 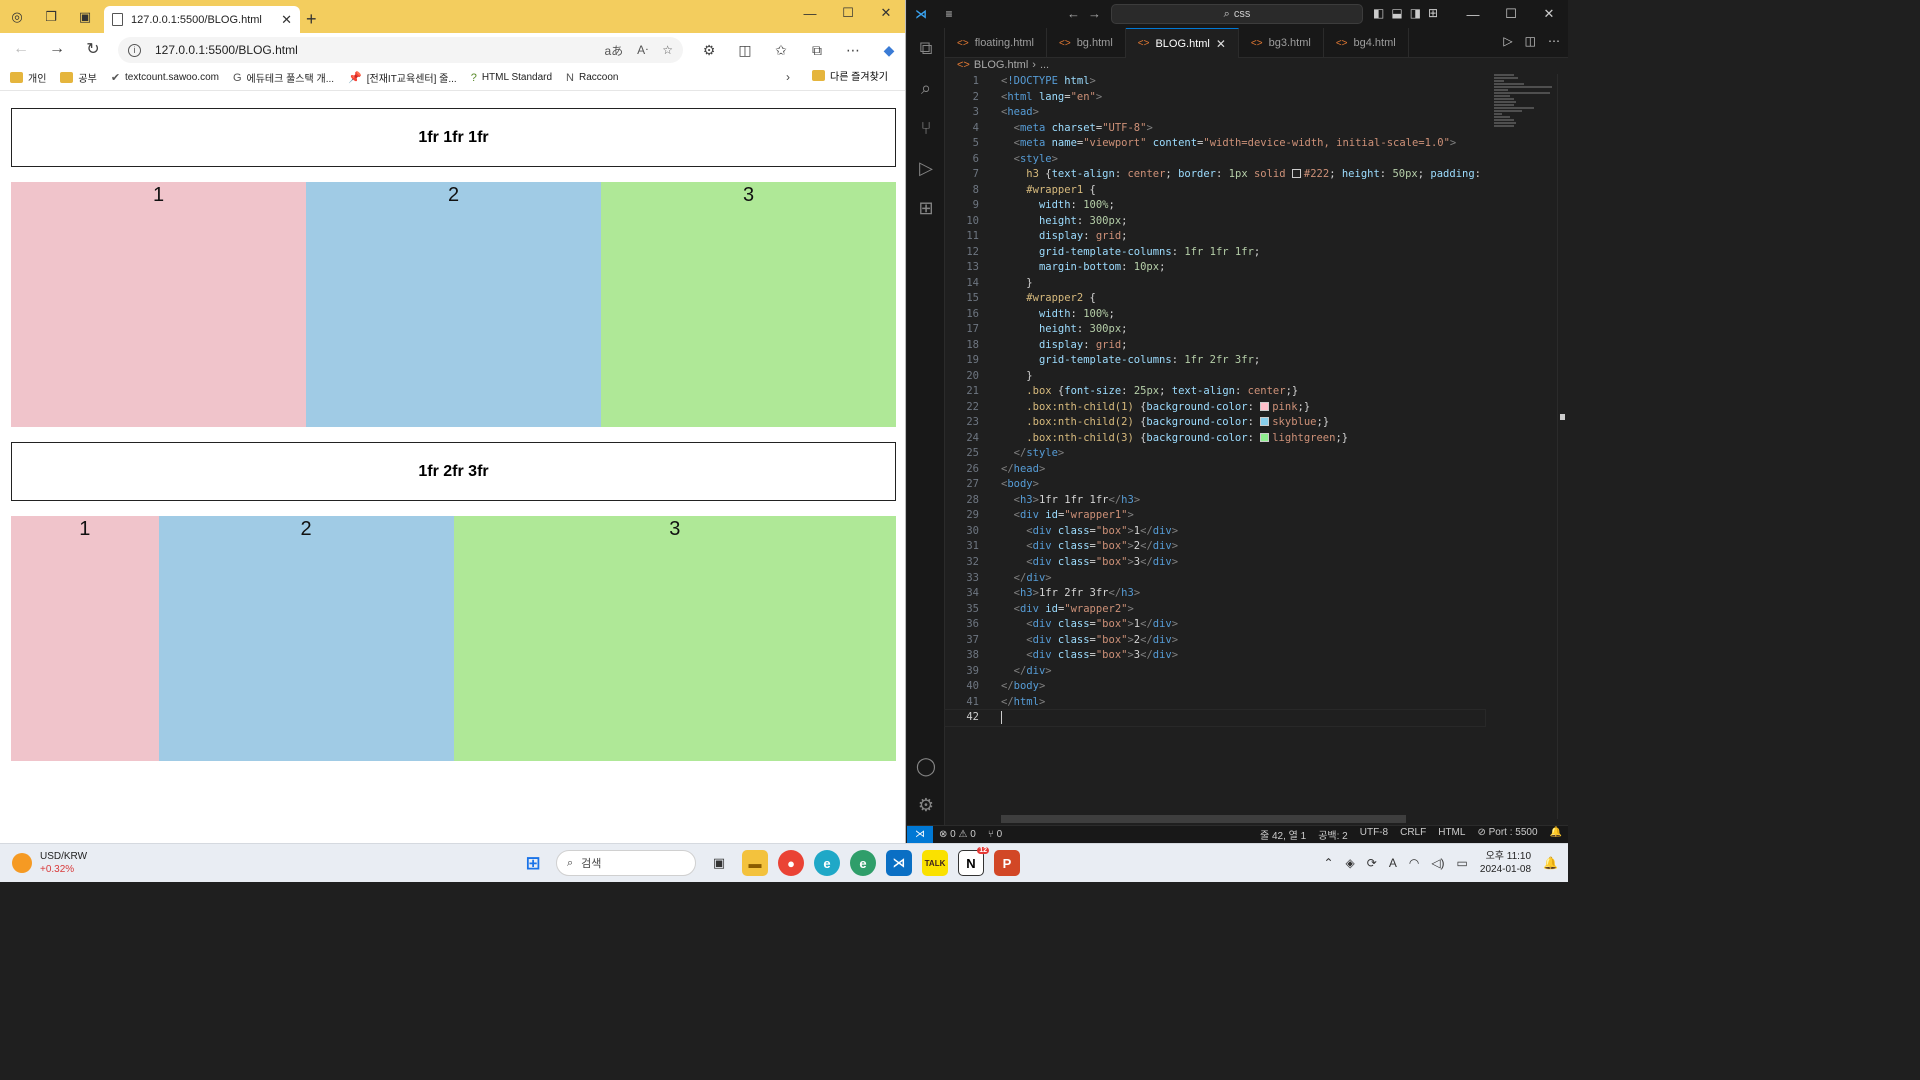 I want to click on ports-status: ⑂ 0, so click(x=995, y=834).